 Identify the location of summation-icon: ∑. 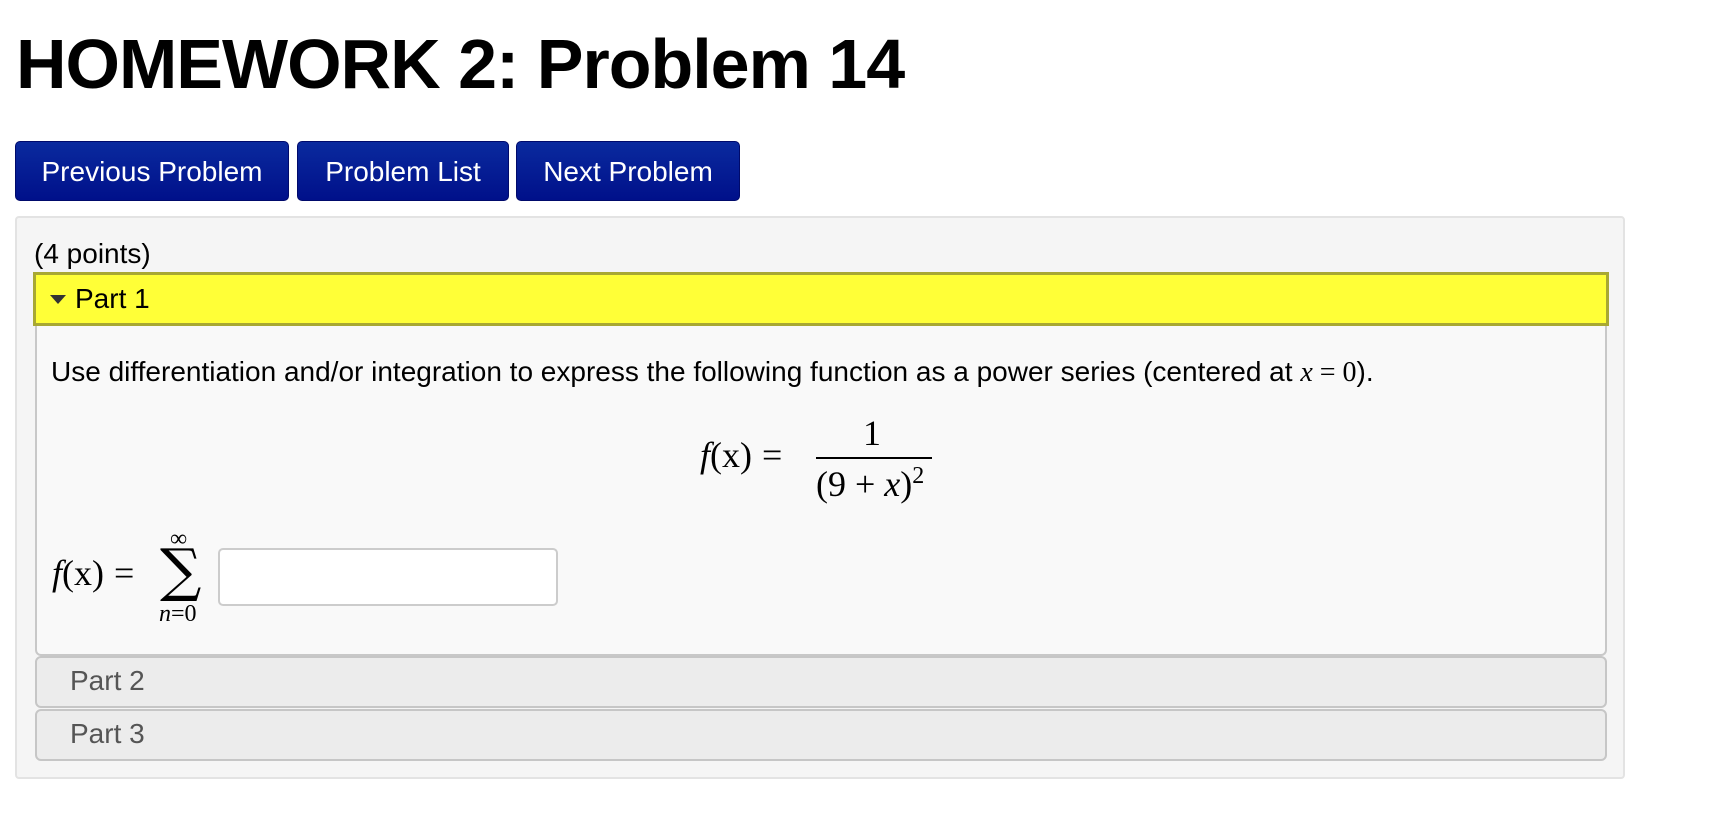
(181, 570).